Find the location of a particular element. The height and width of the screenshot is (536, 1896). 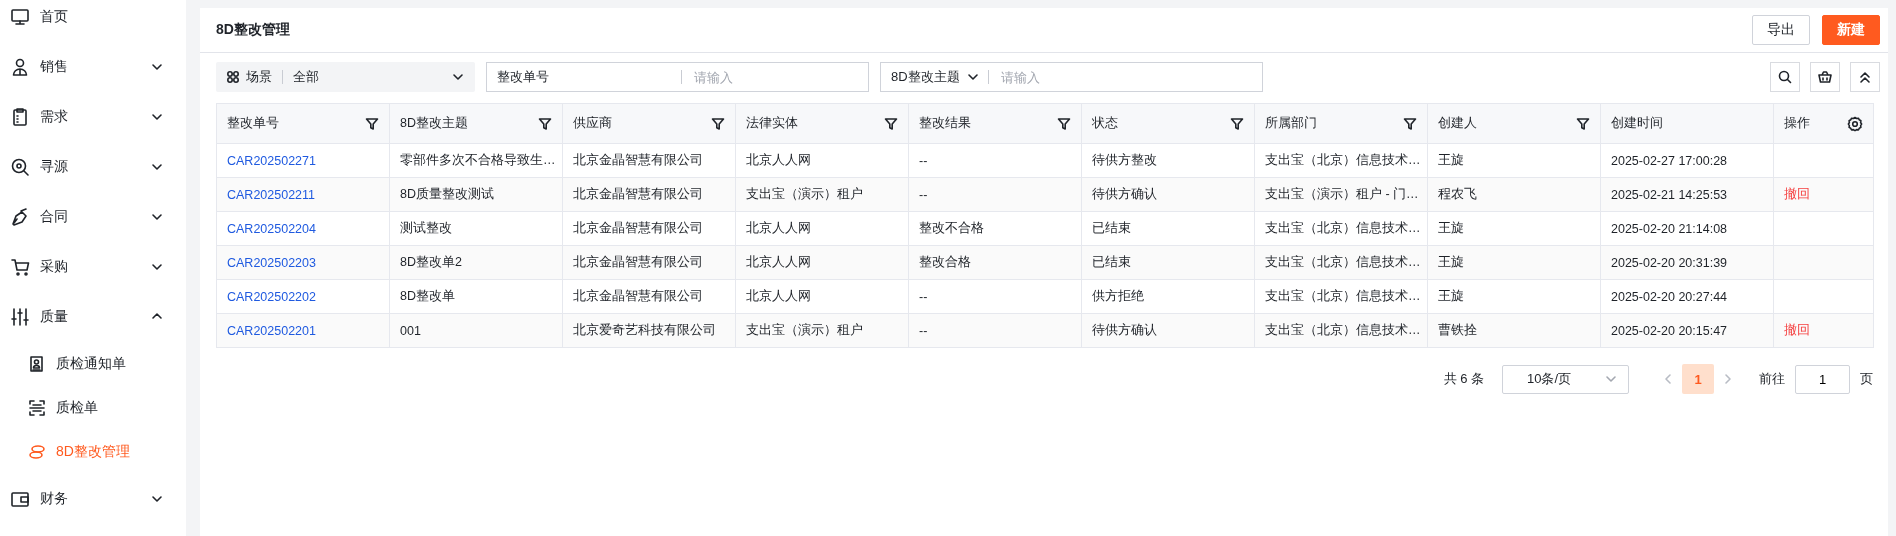

export-button: 导出 is located at coordinates (1781, 30).